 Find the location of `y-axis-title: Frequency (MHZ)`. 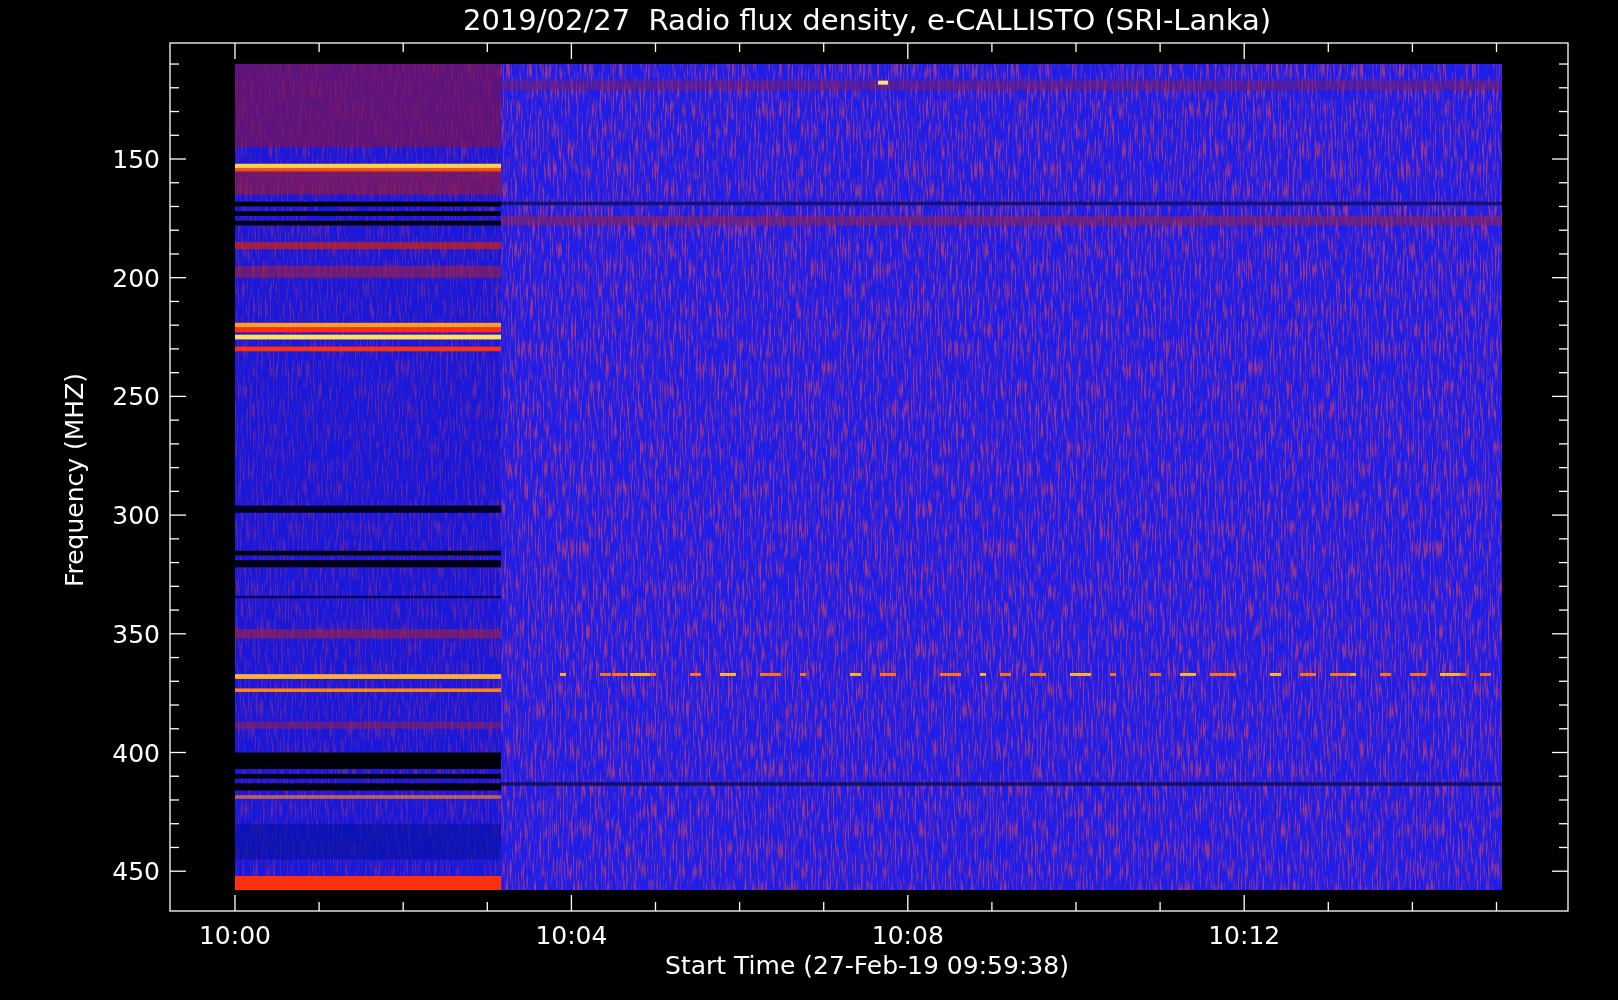

y-axis-title: Frequency (MHZ) is located at coordinates (74, 480).